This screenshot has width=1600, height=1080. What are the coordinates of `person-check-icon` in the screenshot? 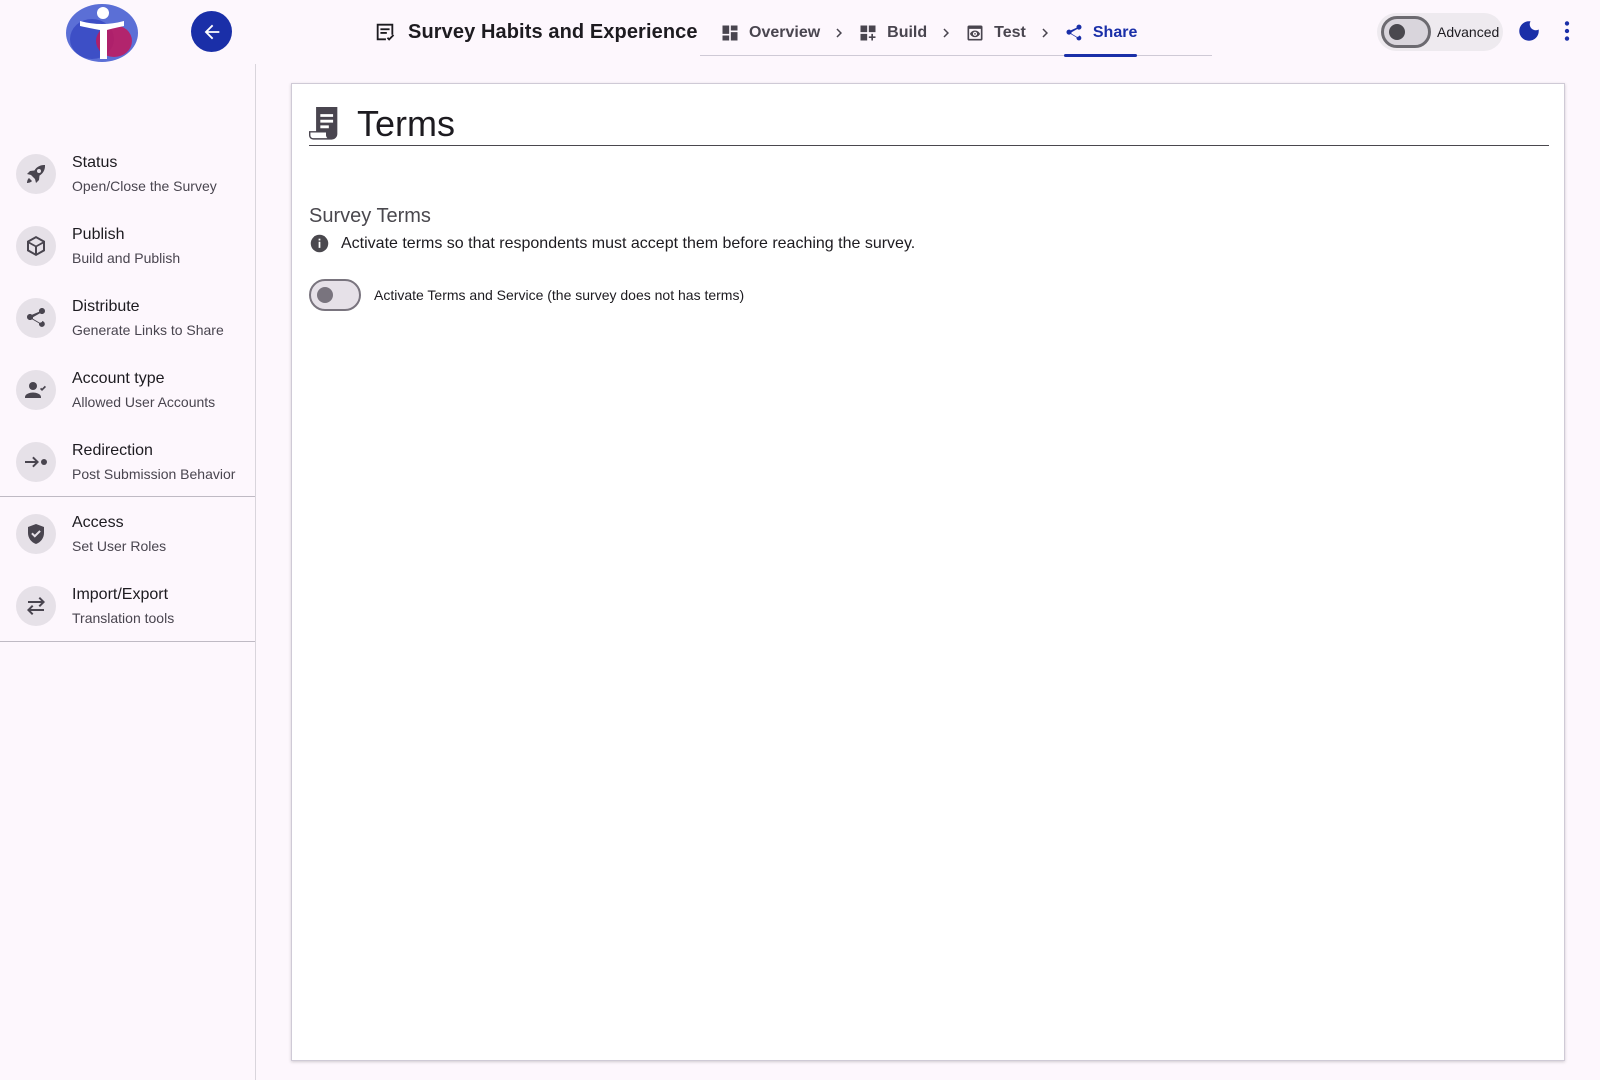 It's located at (36, 390).